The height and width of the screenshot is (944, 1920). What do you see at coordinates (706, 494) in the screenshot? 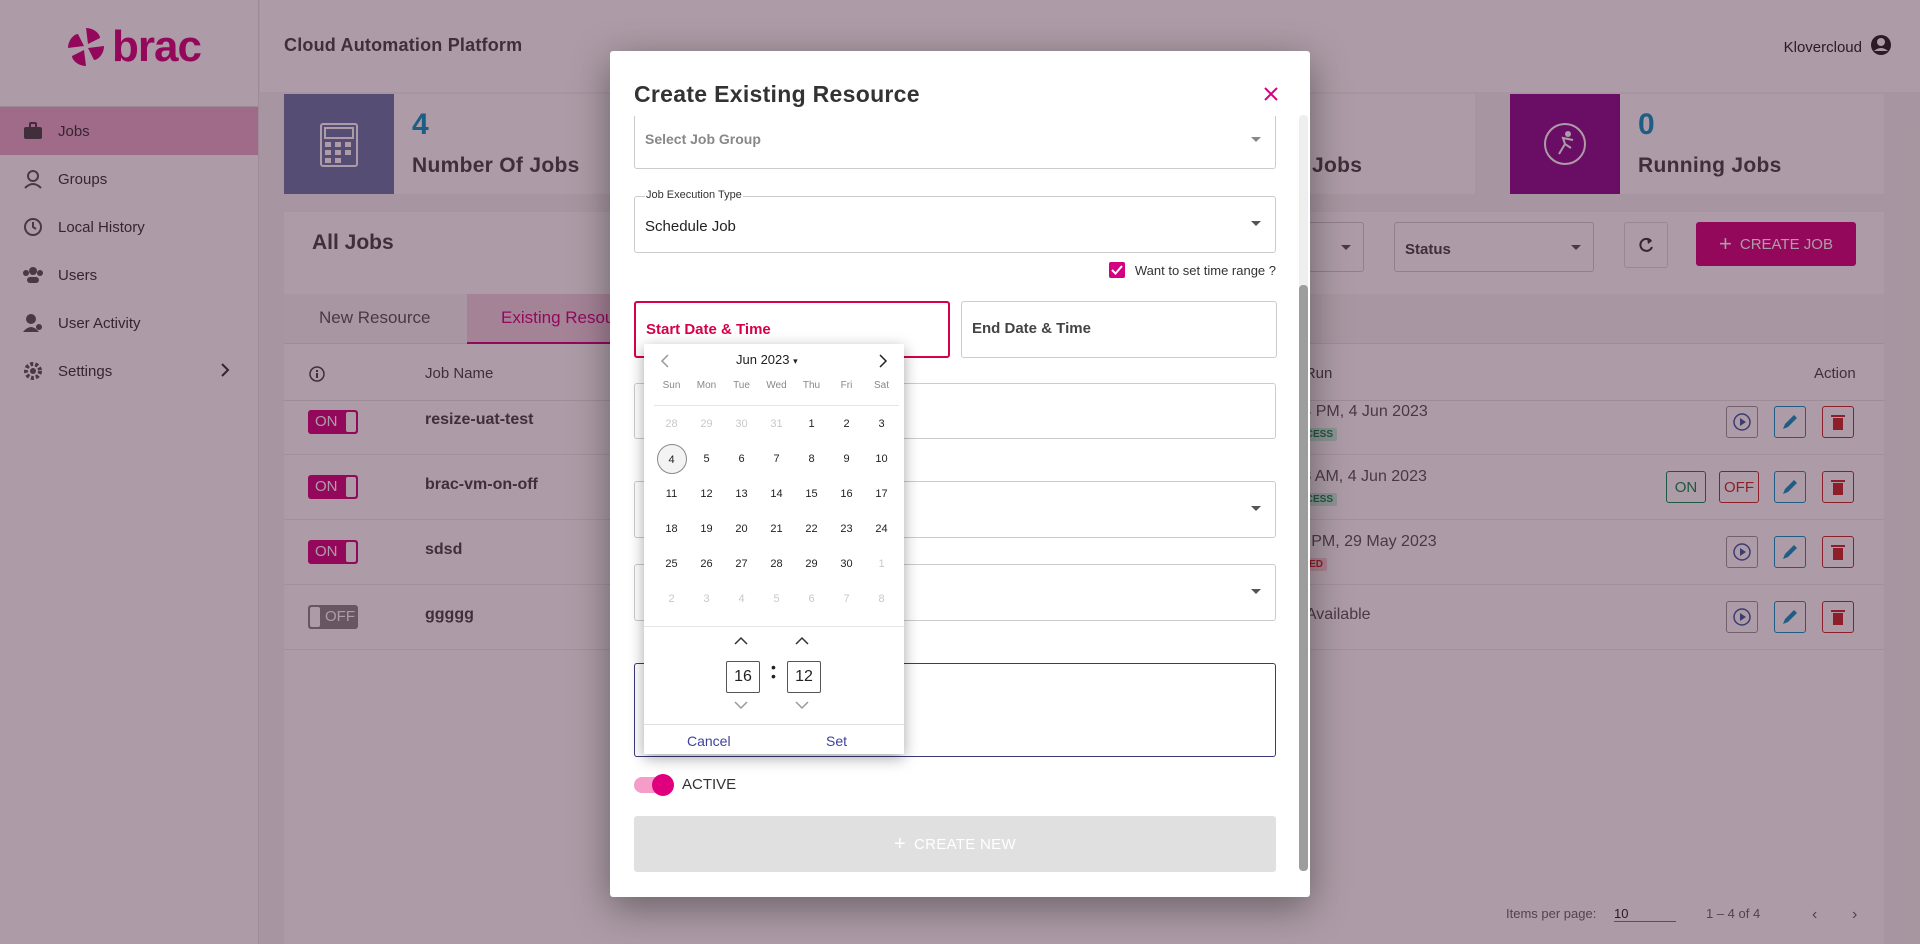
I see `calendar-day: 12` at bounding box center [706, 494].